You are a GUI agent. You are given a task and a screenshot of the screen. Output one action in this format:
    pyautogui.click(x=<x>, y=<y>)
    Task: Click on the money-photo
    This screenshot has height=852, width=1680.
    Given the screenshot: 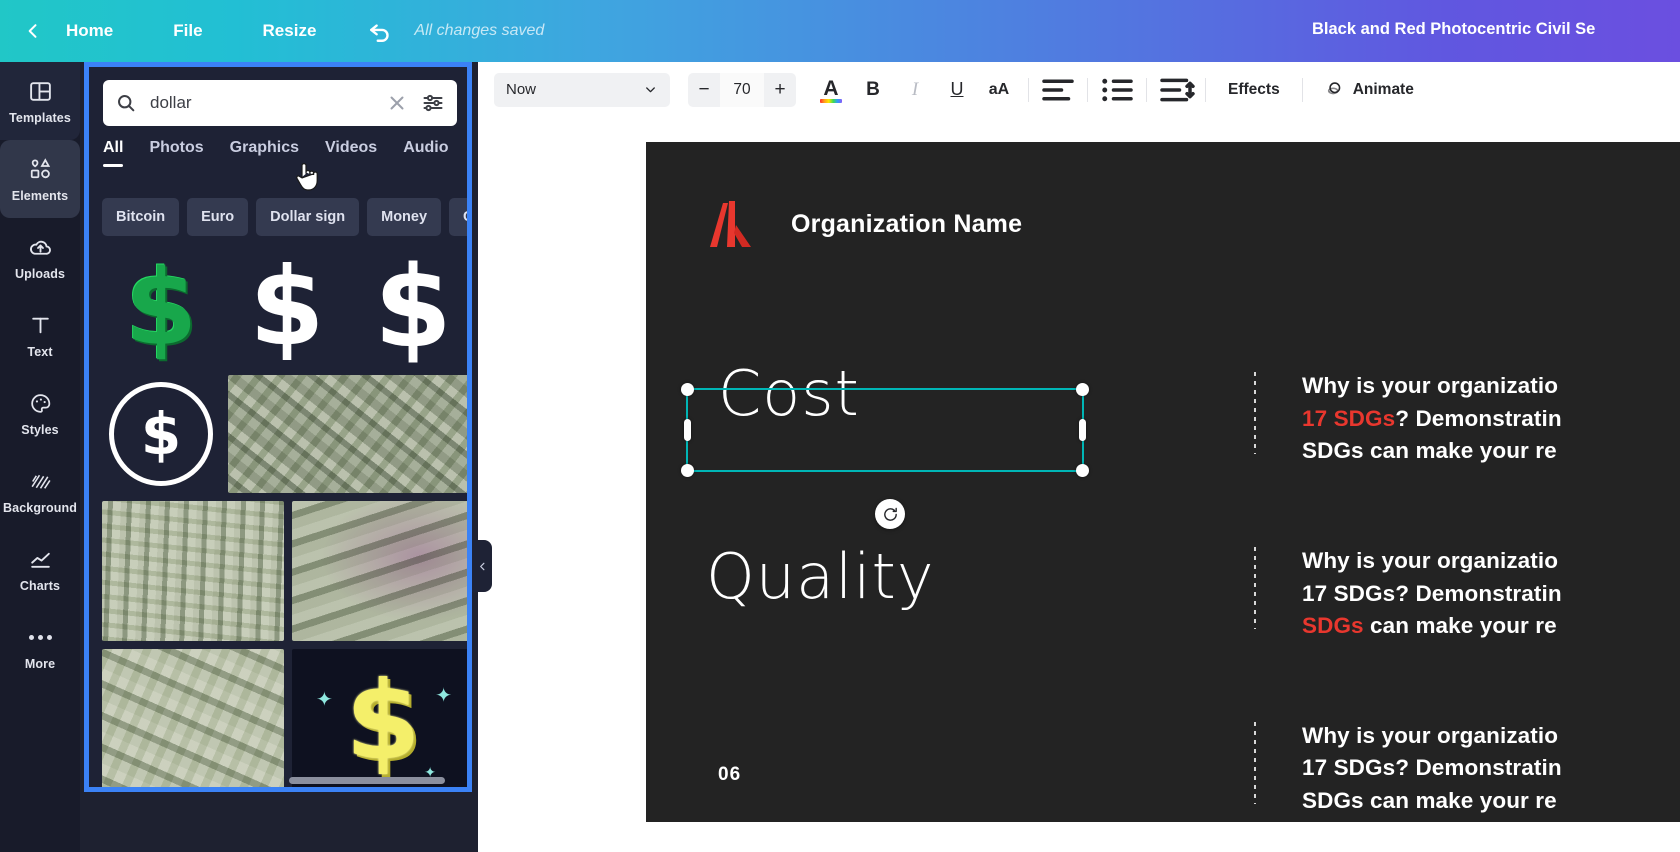 What is the action you would take?
    pyautogui.click(x=193, y=718)
    